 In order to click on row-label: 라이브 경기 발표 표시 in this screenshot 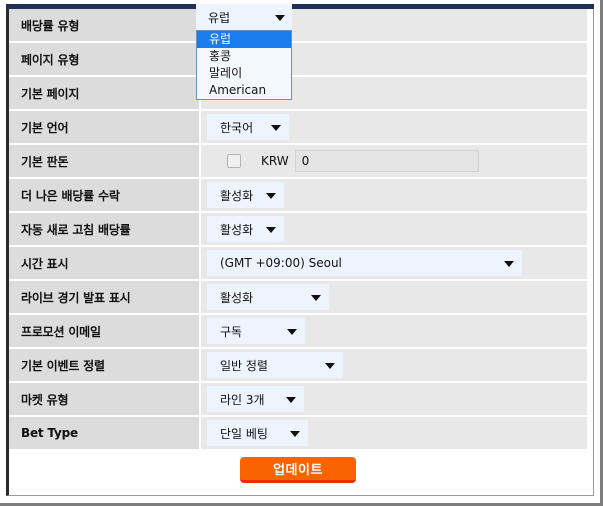, I will do `click(104, 298)`.